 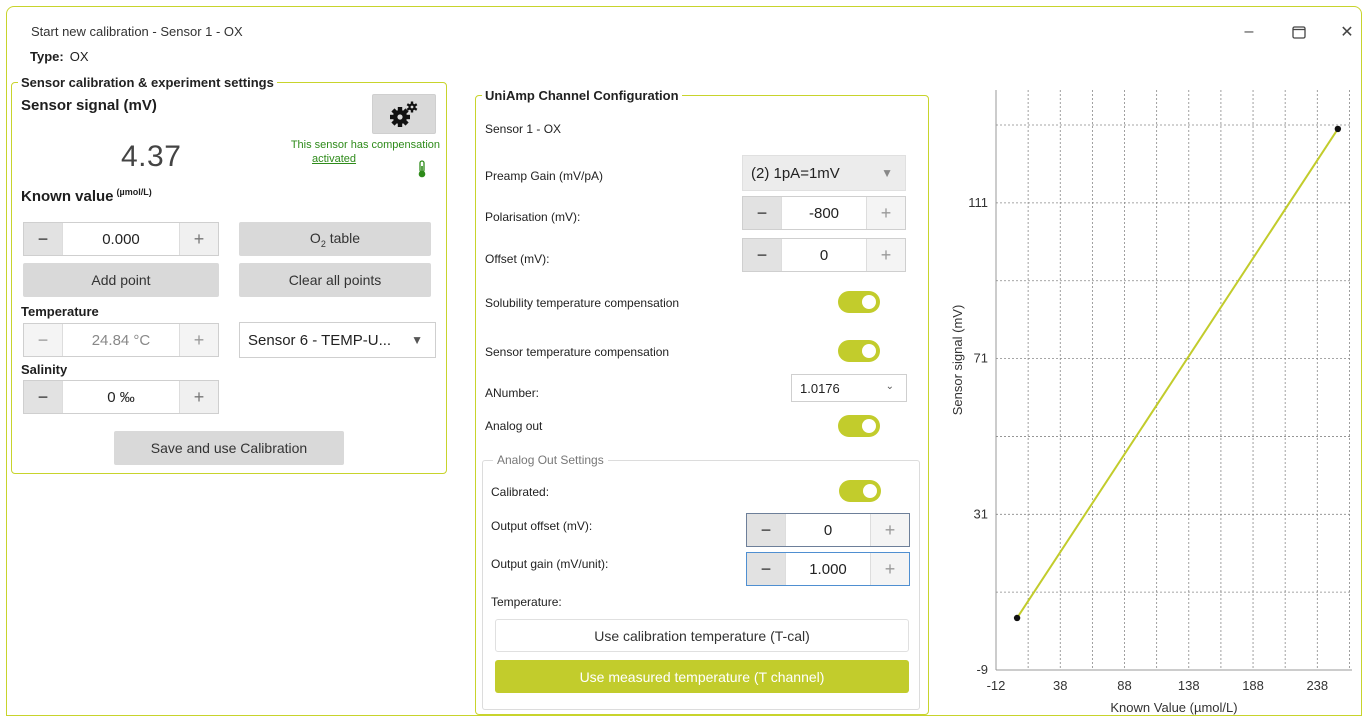 I want to click on sensor-temp-compensation-toggle, so click(x=859, y=351).